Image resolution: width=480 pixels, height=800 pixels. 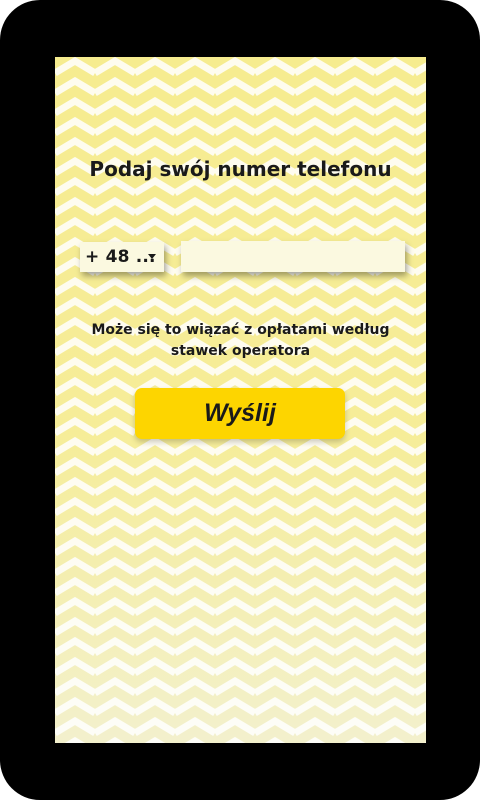 What do you see at coordinates (152, 256) in the screenshot?
I see `chevron-down-icon` at bounding box center [152, 256].